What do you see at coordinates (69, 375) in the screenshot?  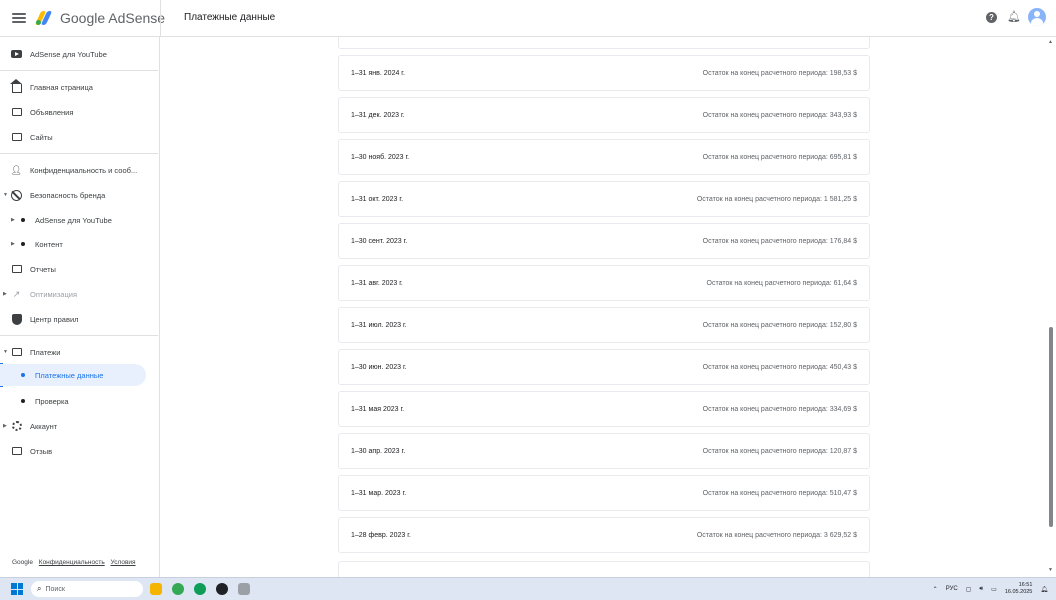 I see `sidebar-item-label: Платежные данные` at bounding box center [69, 375].